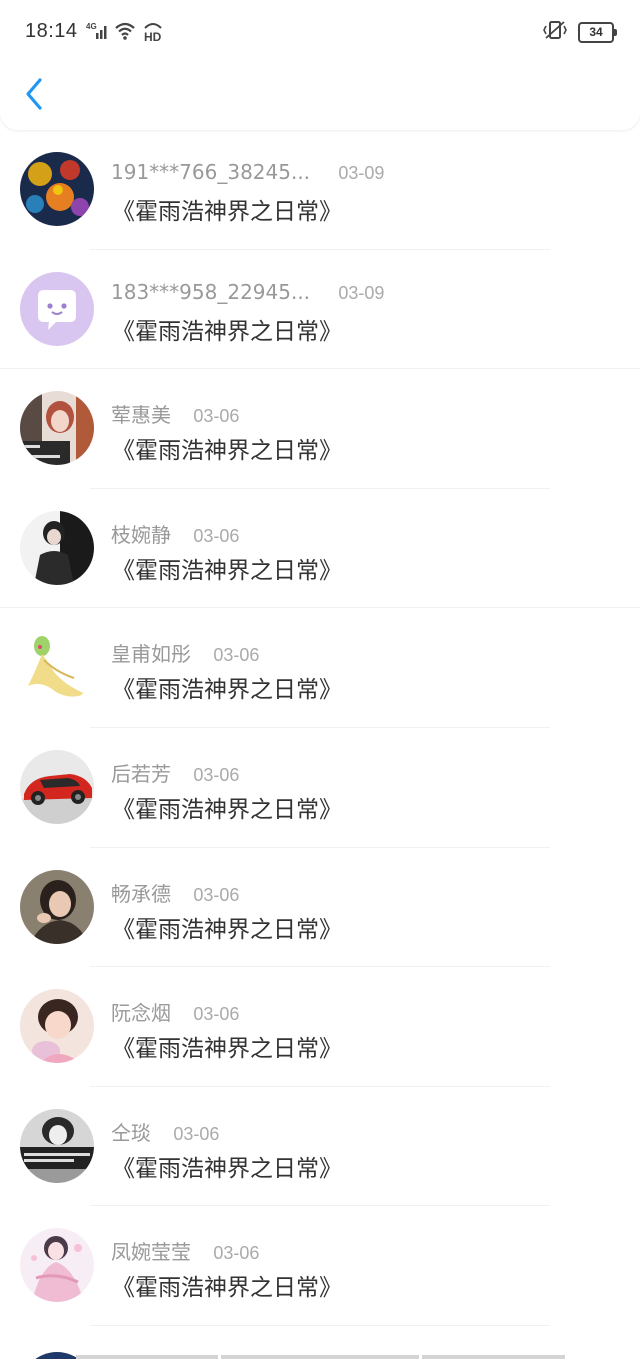 Image resolution: width=640 pixels, height=1363 pixels. Describe the element at coordinates (165, 1131) in the screenshot. I see `user-name-line: 仝琰 03-06` at that location.